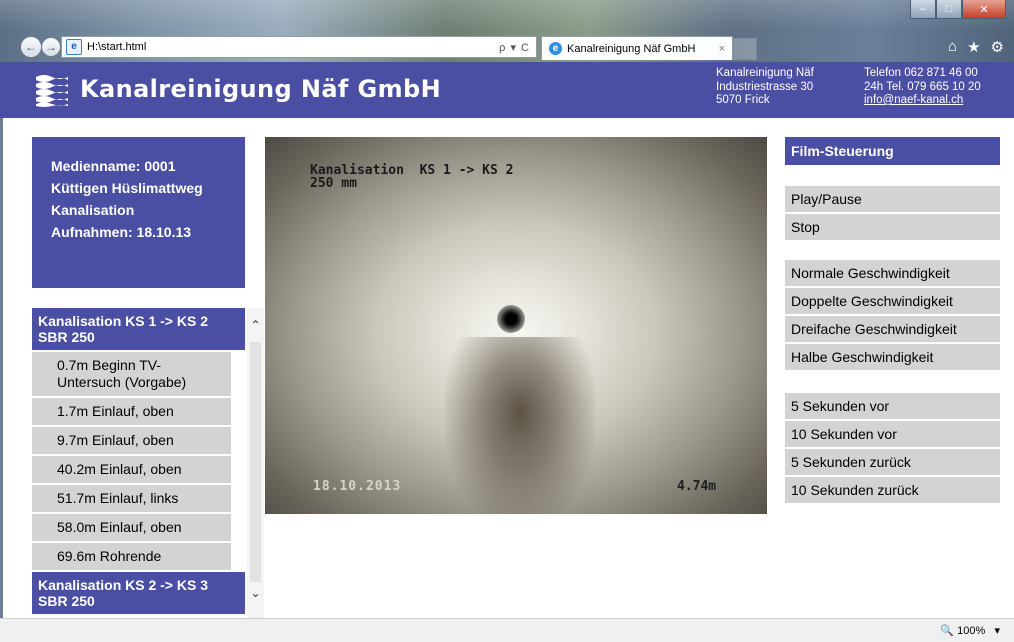 This screenshot has height=642, width=1014. What do you see at coordinates (131, 556) in the screenshot?
I see `list-item: 69.6m Rohrende` at bounding box center [131, 556].